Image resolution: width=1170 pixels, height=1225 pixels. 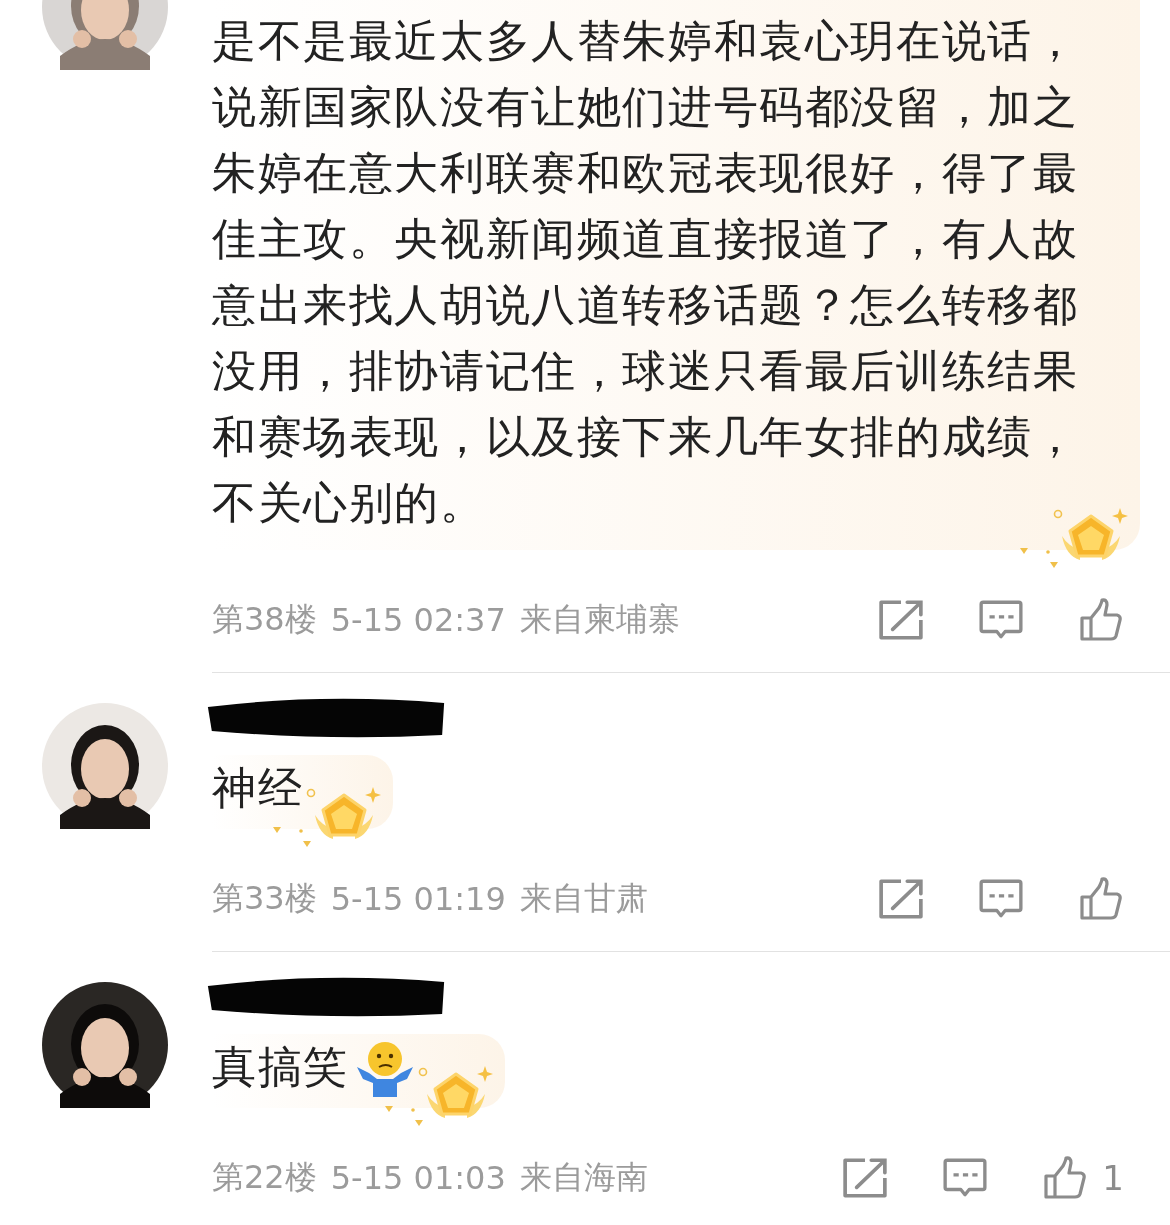 I want to click on timestamp: 5-15 02:37, so click(x=418, y=620).